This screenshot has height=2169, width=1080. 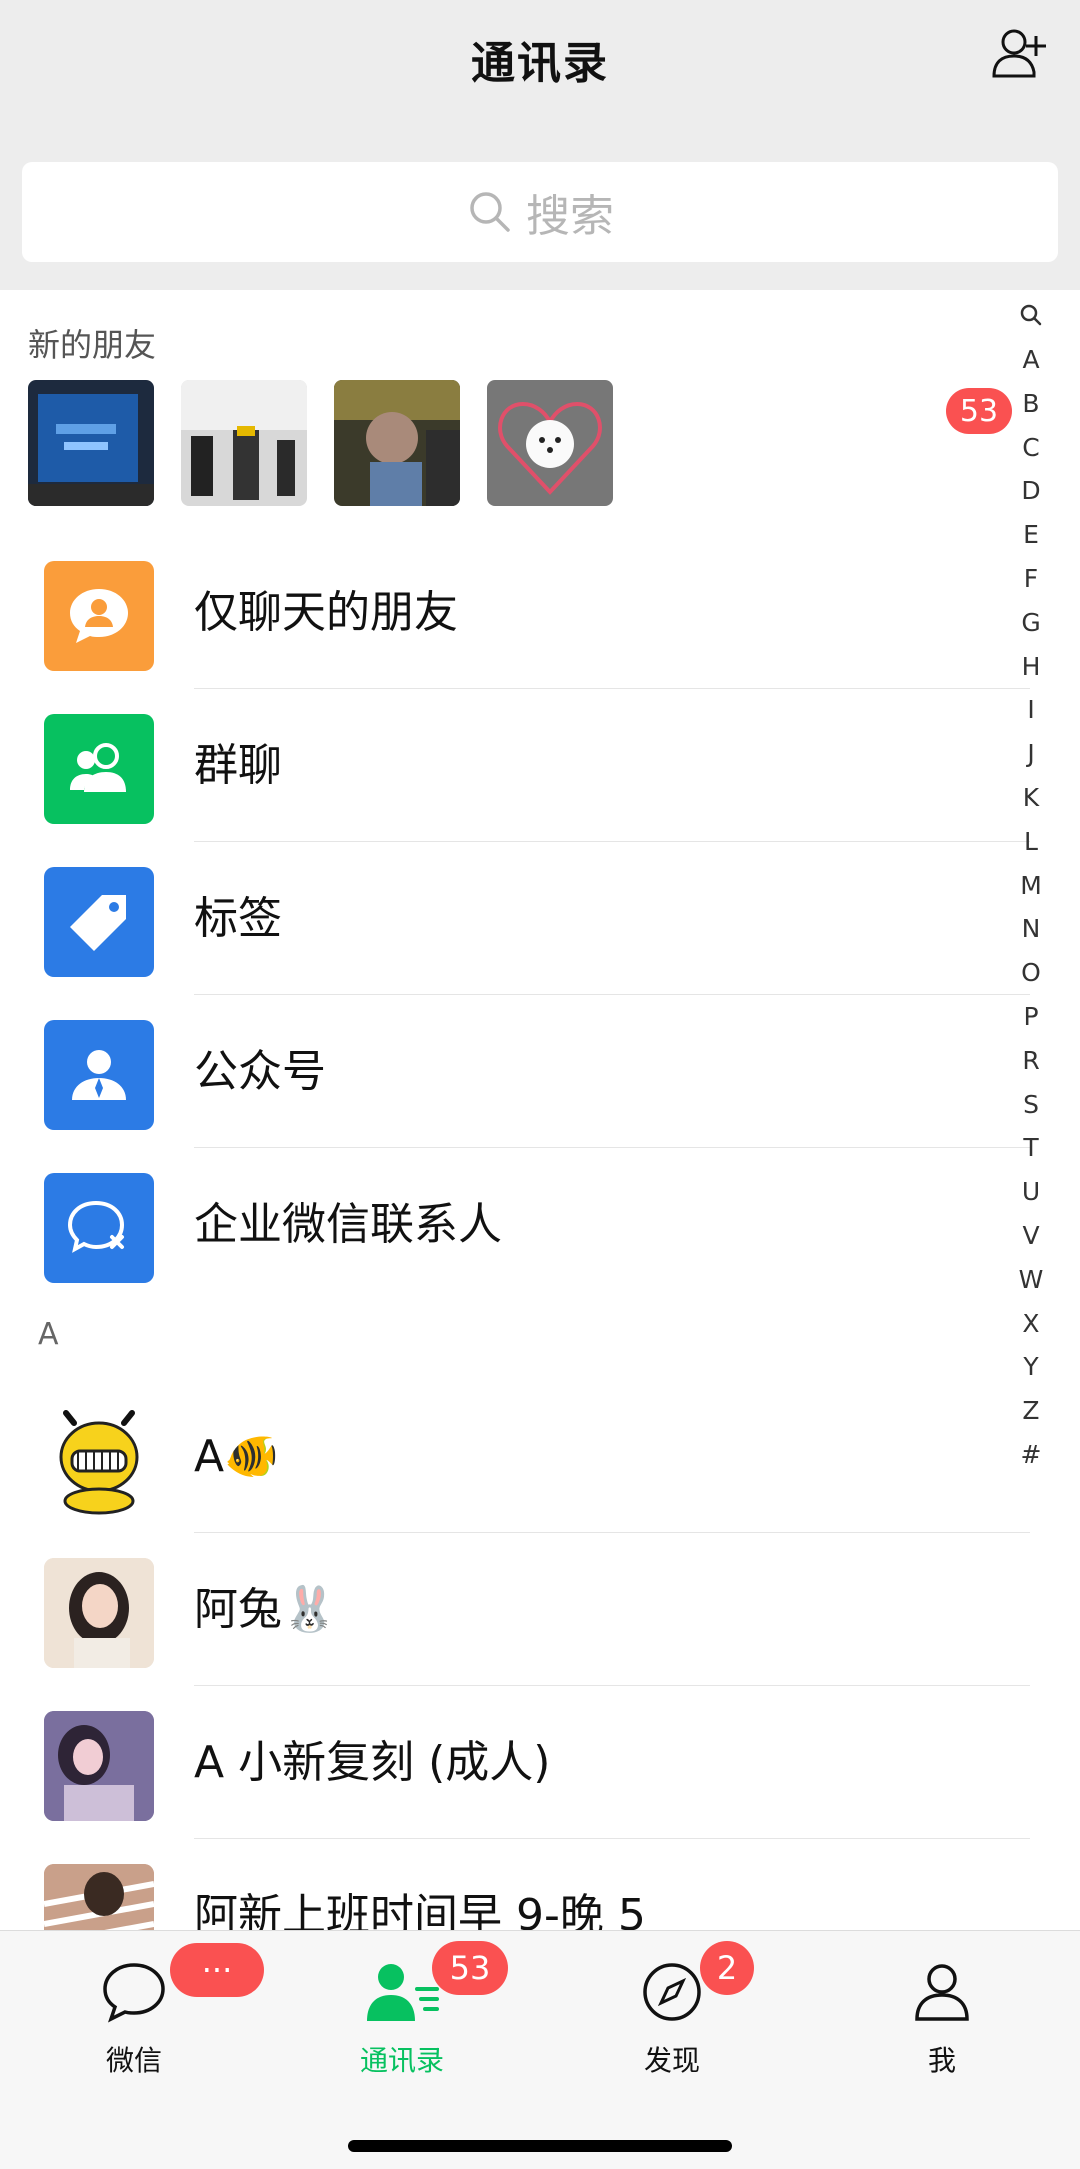 What do you see at coordinates (99, 922) in the screenshot?
I see `tag-icon` at bounding box center [99, 922].